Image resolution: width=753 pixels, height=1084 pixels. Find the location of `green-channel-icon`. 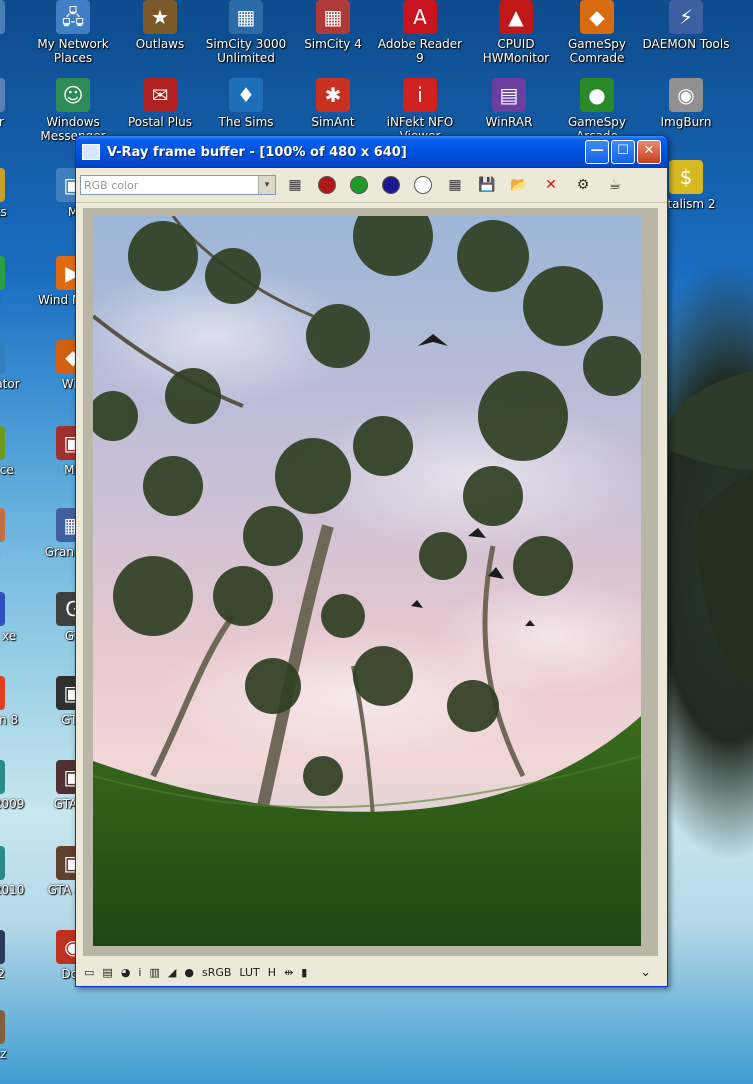

green-channel-icon is located at coordinates (359, 185).